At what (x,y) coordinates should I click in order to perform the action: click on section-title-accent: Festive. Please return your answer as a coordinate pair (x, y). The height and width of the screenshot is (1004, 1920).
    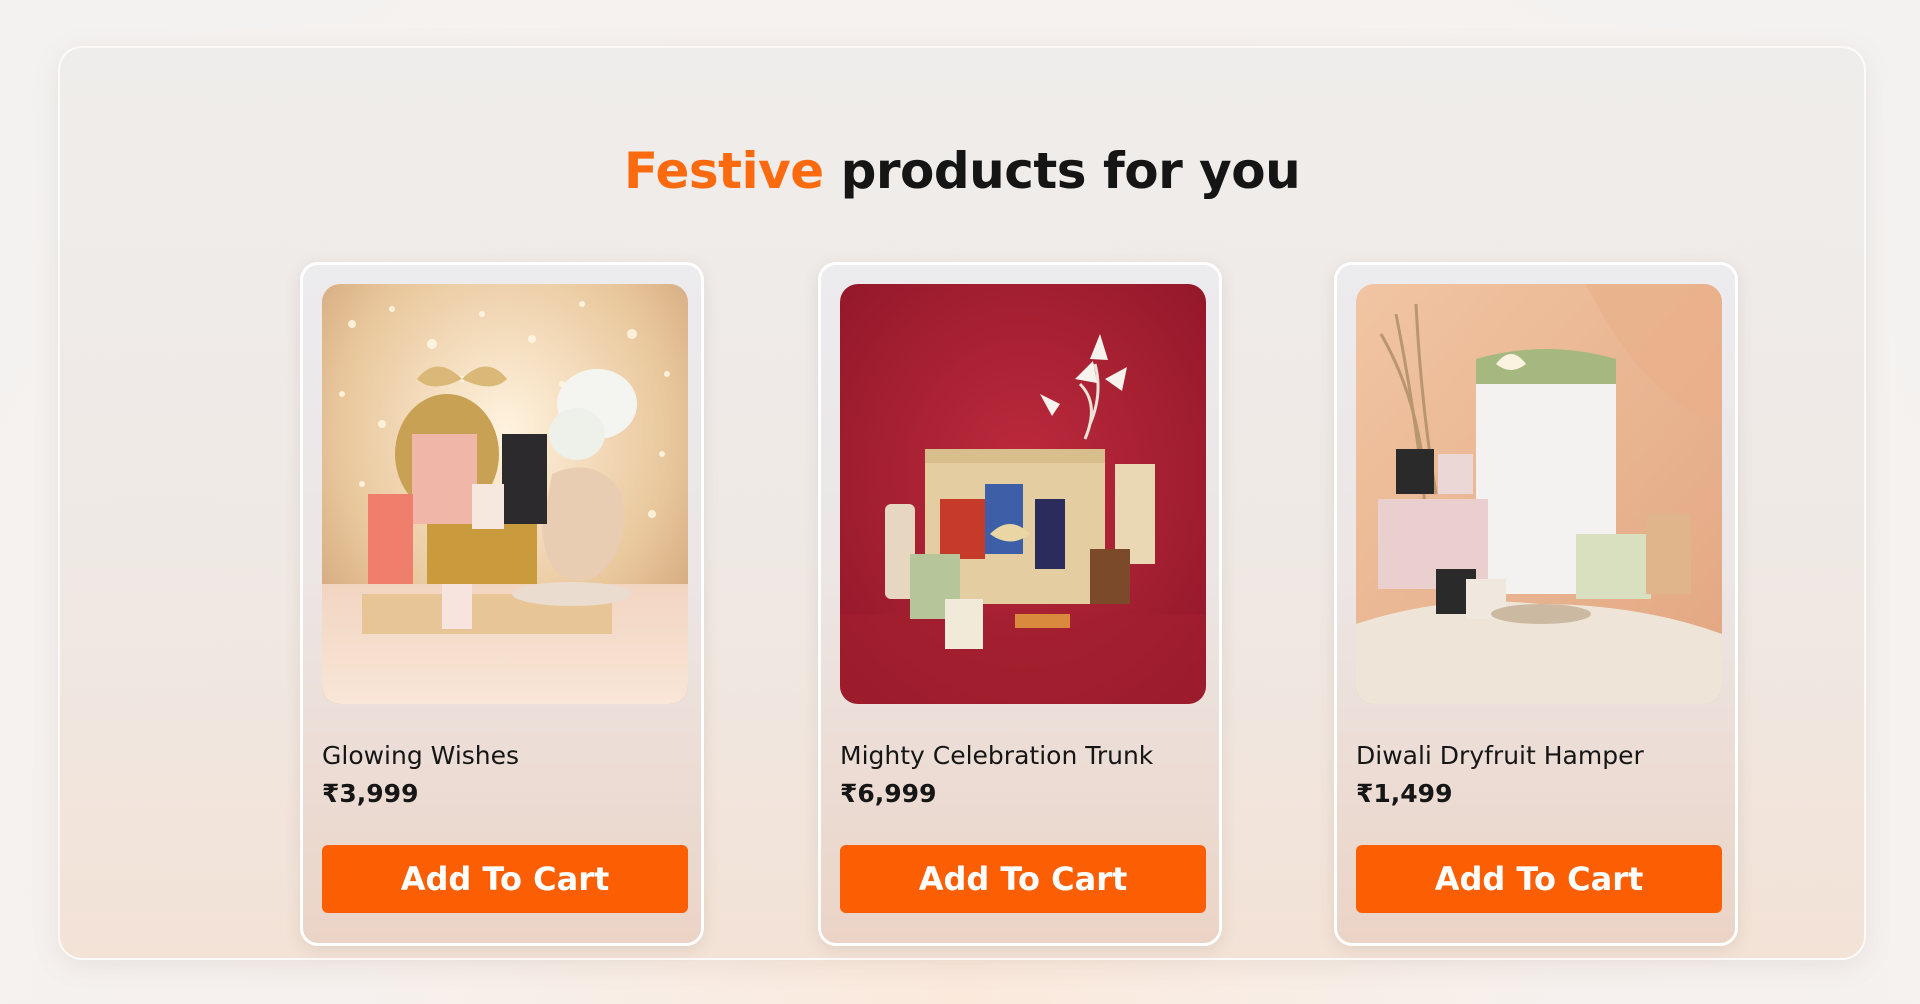
    Looking at the image, I should click on (723, 171).